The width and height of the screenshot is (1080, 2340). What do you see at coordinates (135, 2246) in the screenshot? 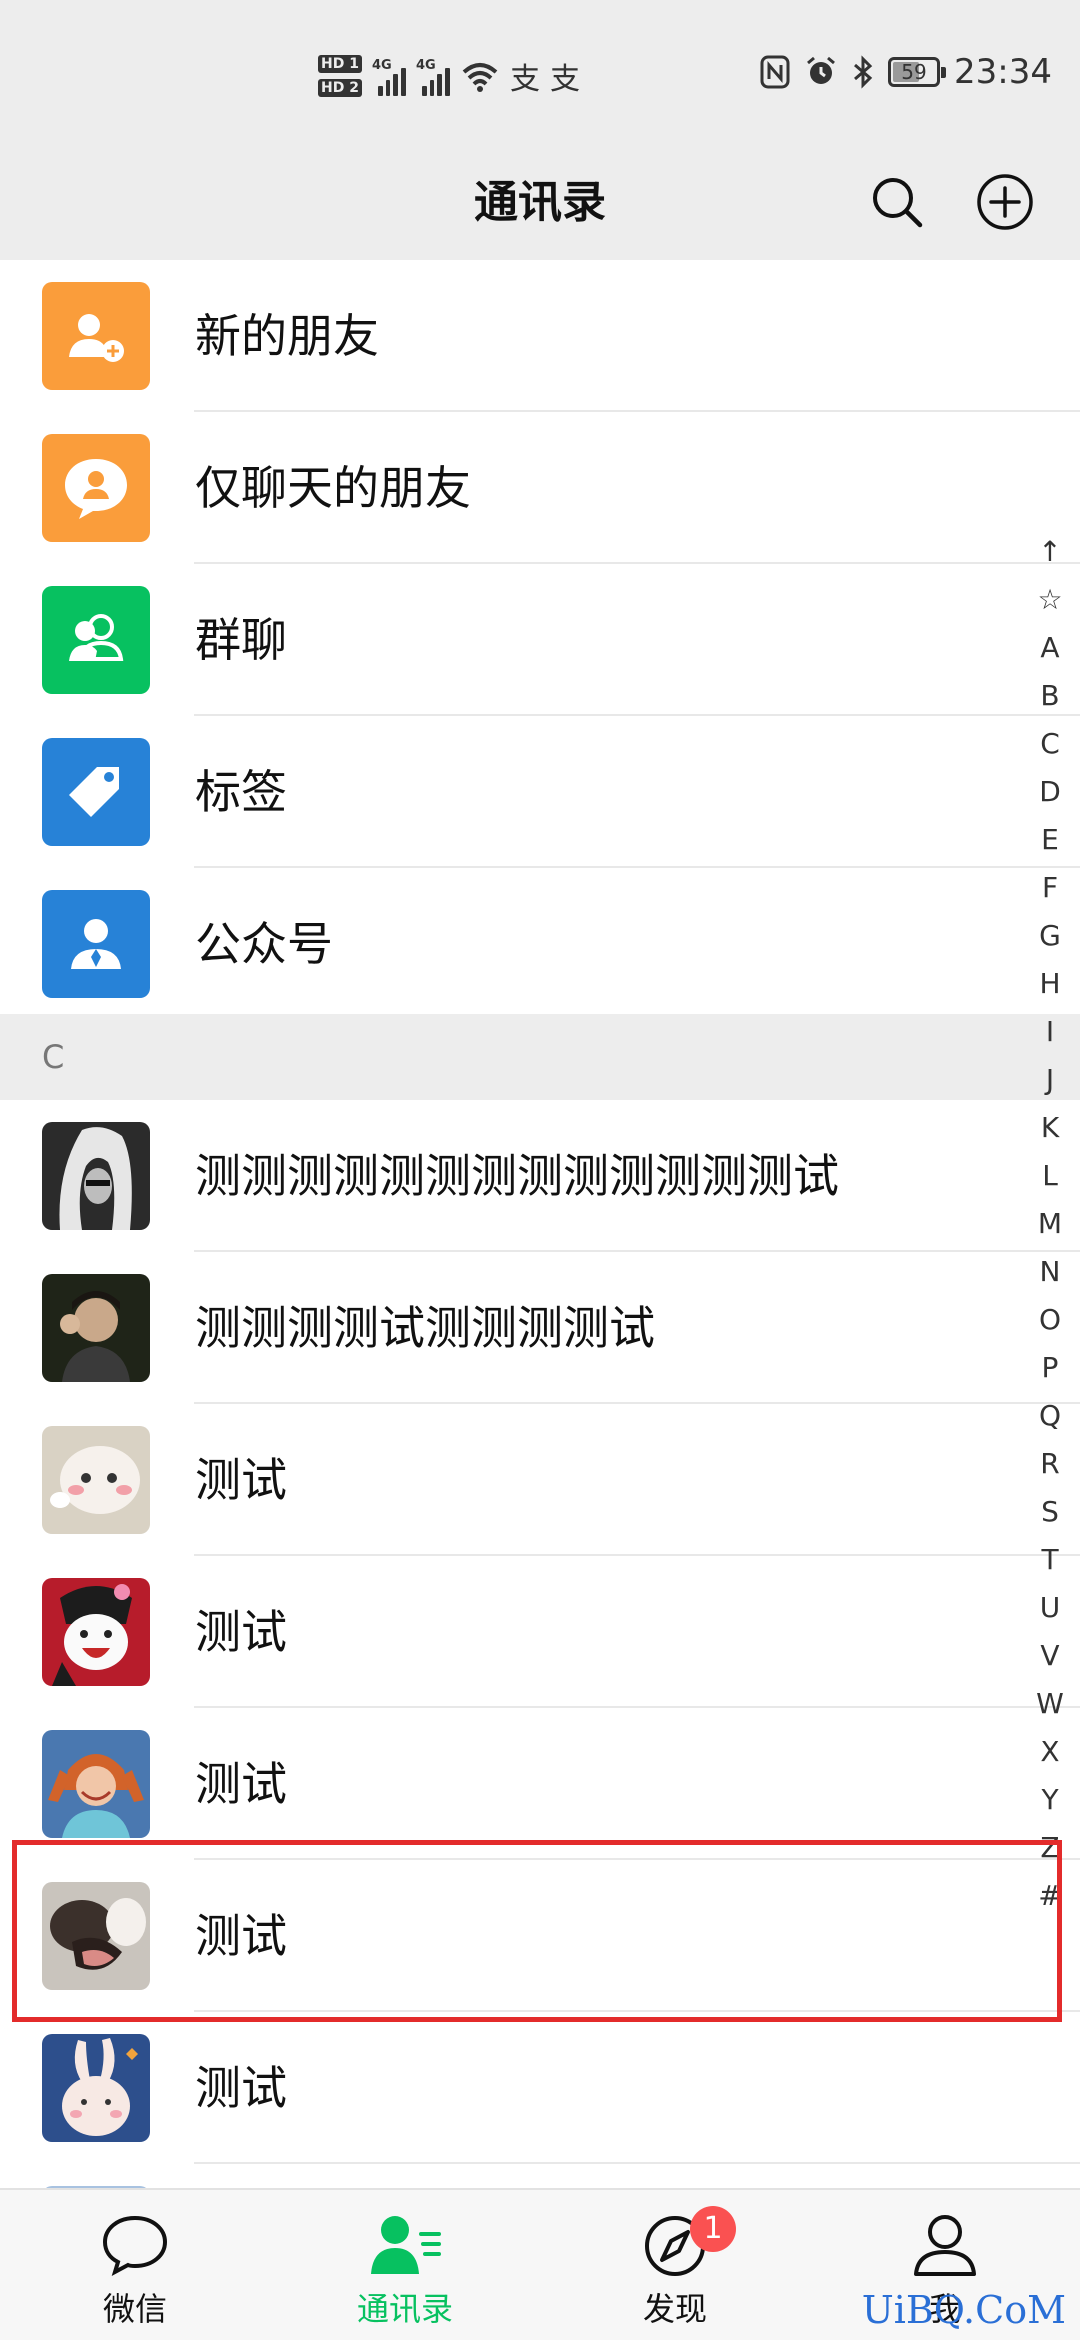
I see `chat-bubble-icon` at bounding box center [135, 2246].